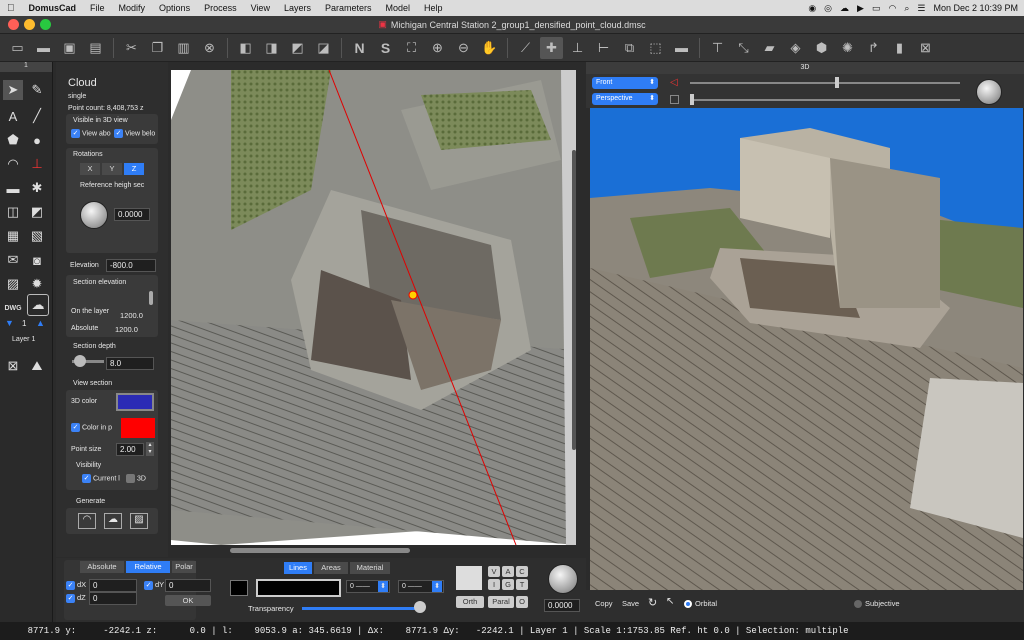 This screenshot has width=1024, height=640. Describe the element at coordinates (132, 8) in the screenshot. I see `menu-modify: Modify` at that location.